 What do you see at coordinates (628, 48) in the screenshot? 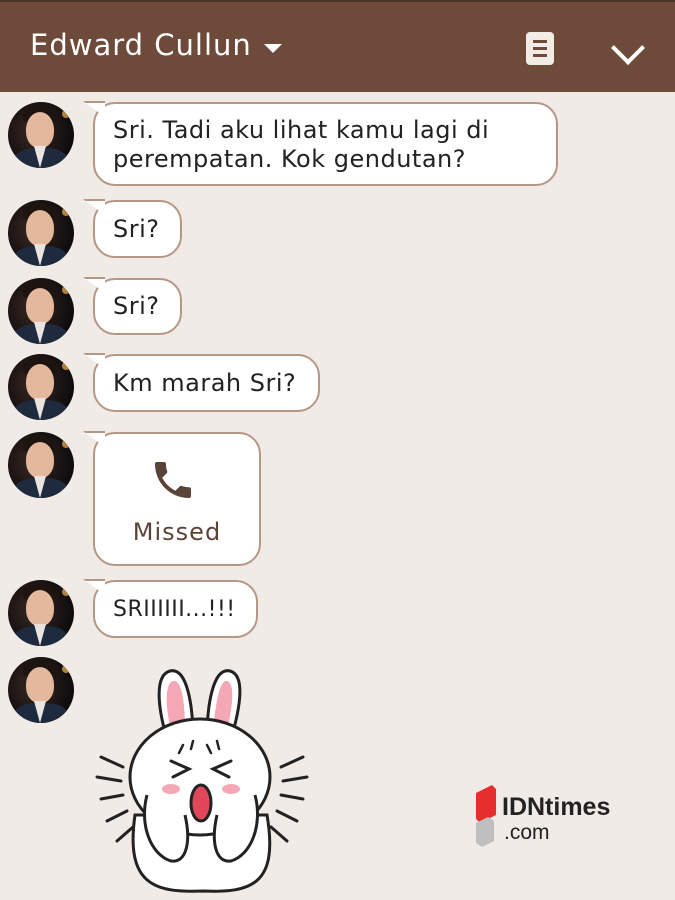
I see `chevron-down-icon` at bounding box center [628, 48].